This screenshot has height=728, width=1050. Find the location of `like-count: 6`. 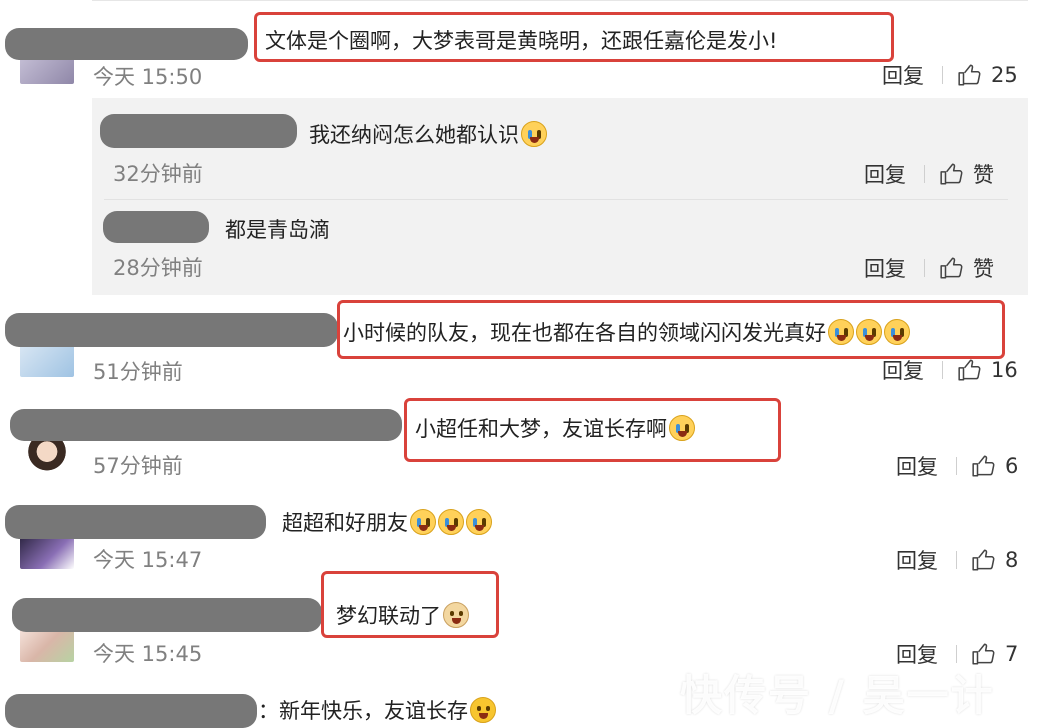

like-count: 6 is located at coordinates (1012, 466).